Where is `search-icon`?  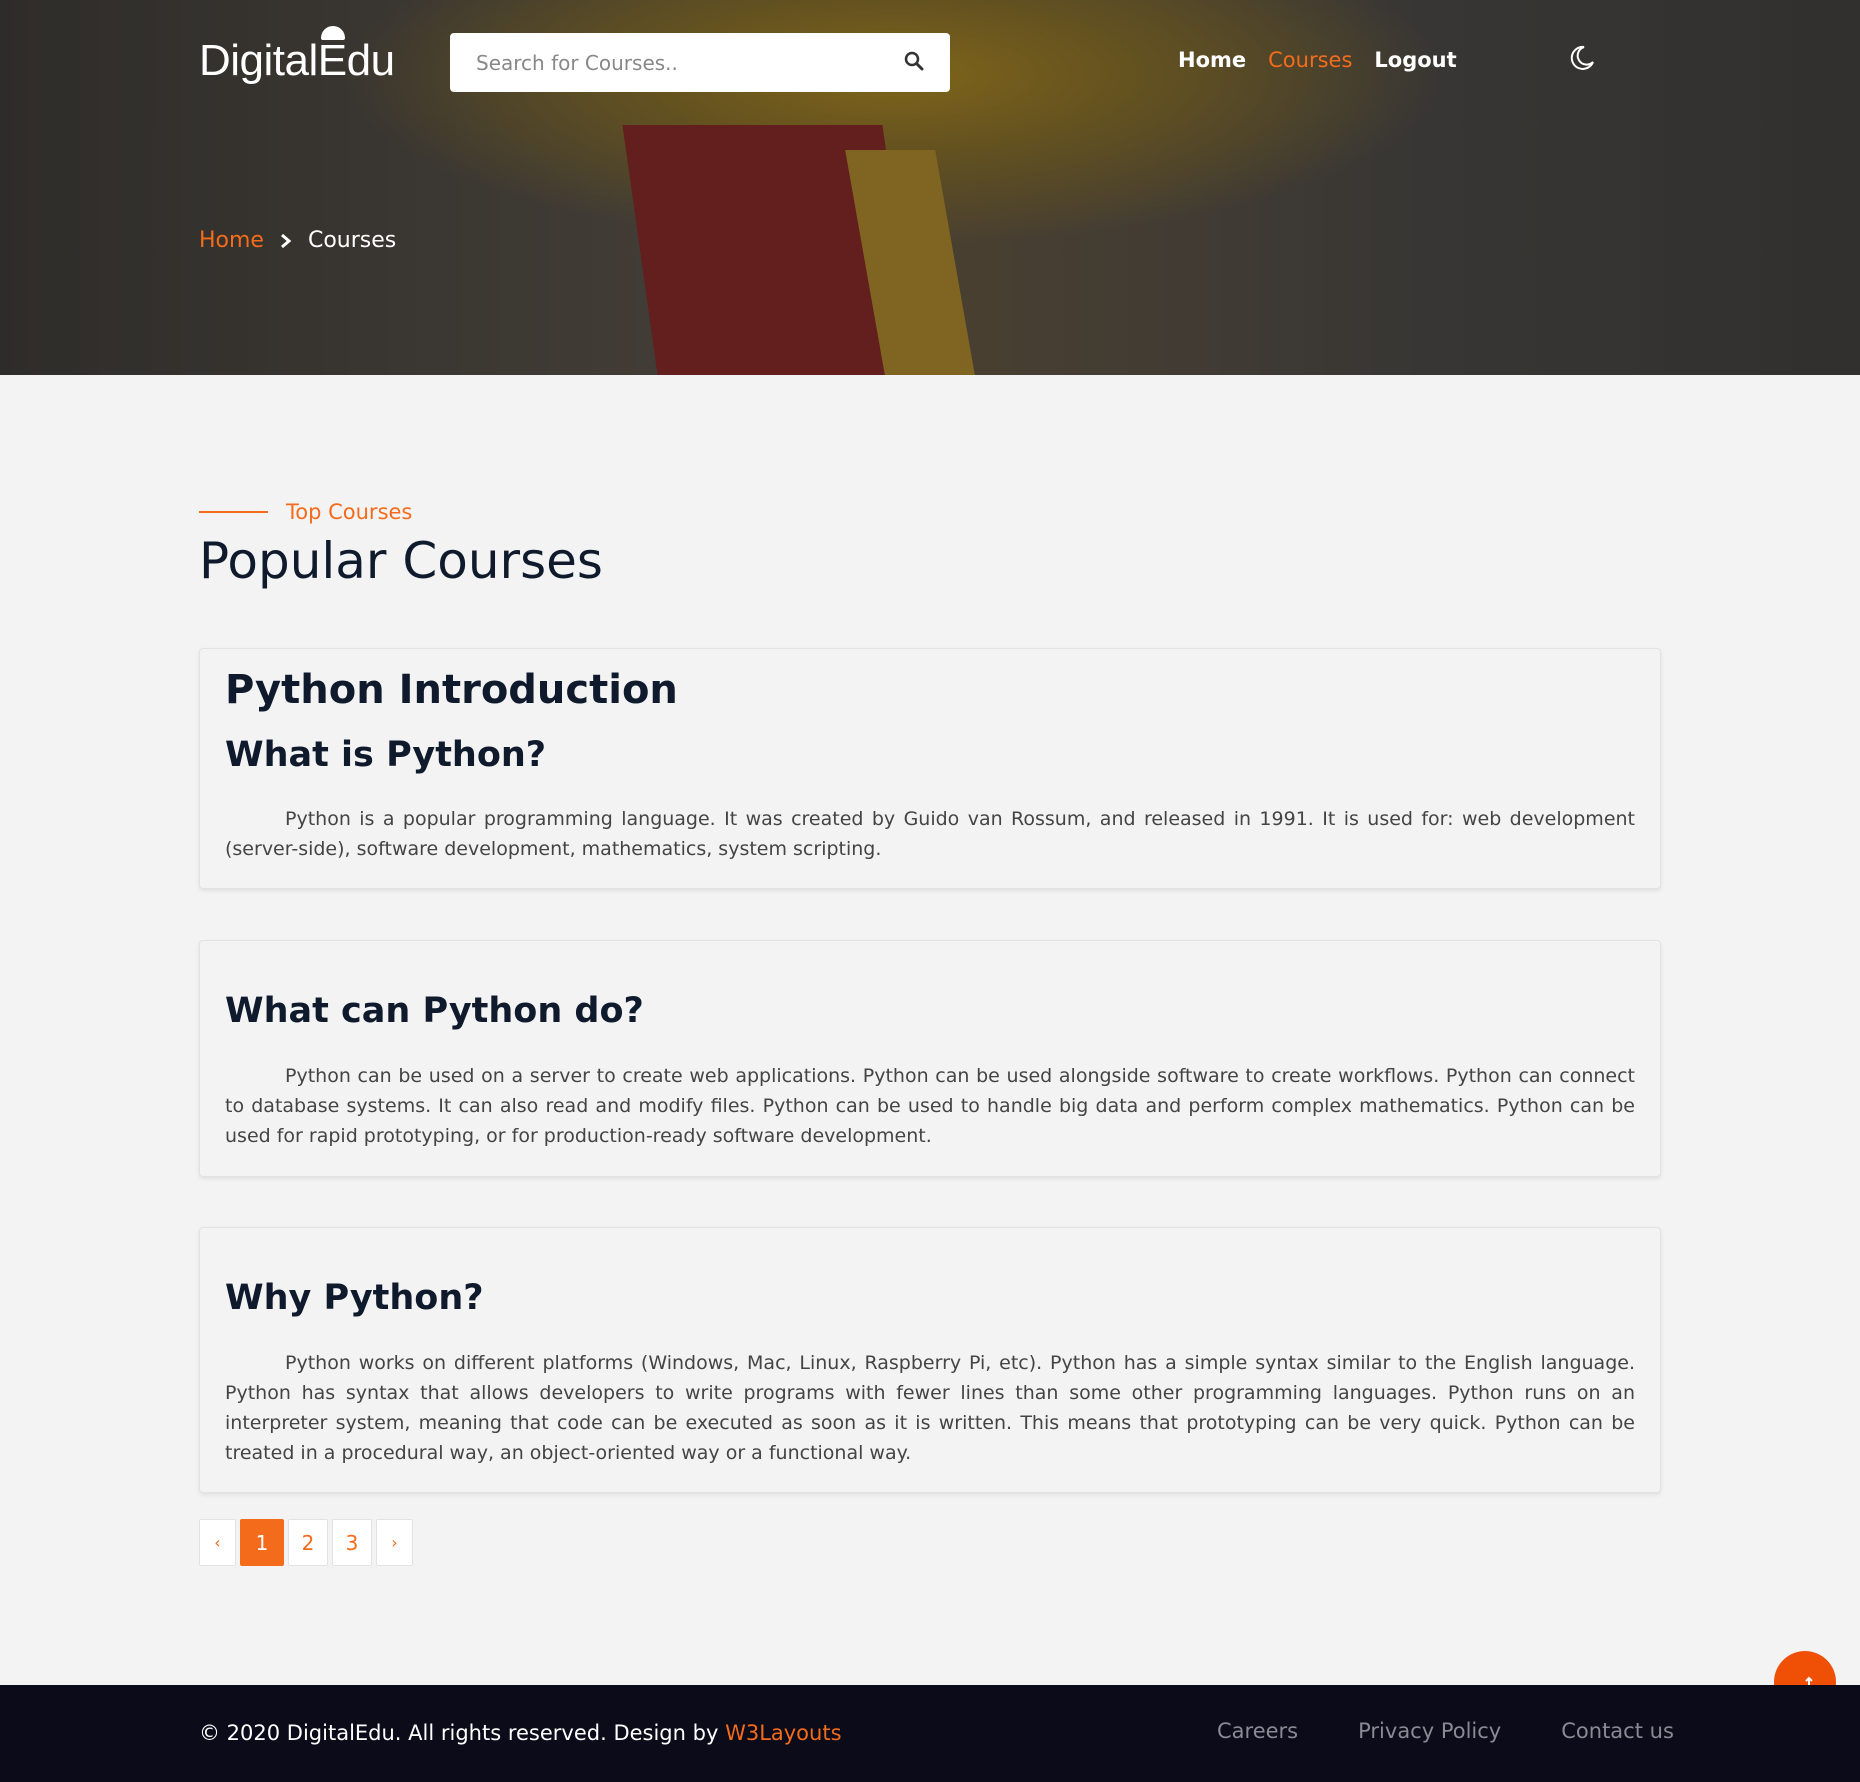 search-icon is located at coordinates (914, 61).